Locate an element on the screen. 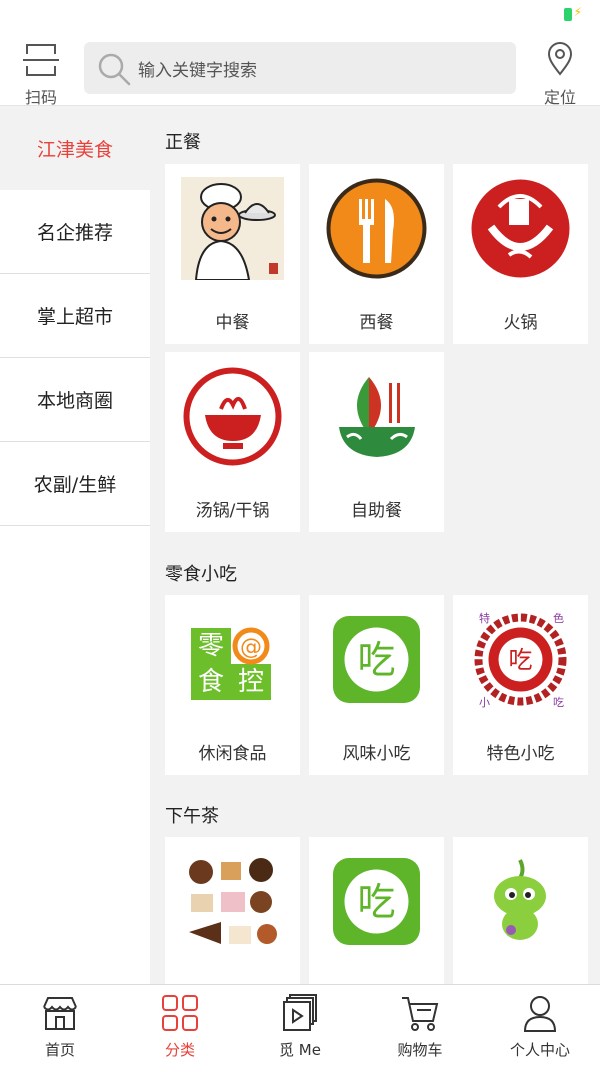 Image resolution: width=600 pixels, height=1067 pixels. scan-button: 扫码 is located at coordinates (41, 73).